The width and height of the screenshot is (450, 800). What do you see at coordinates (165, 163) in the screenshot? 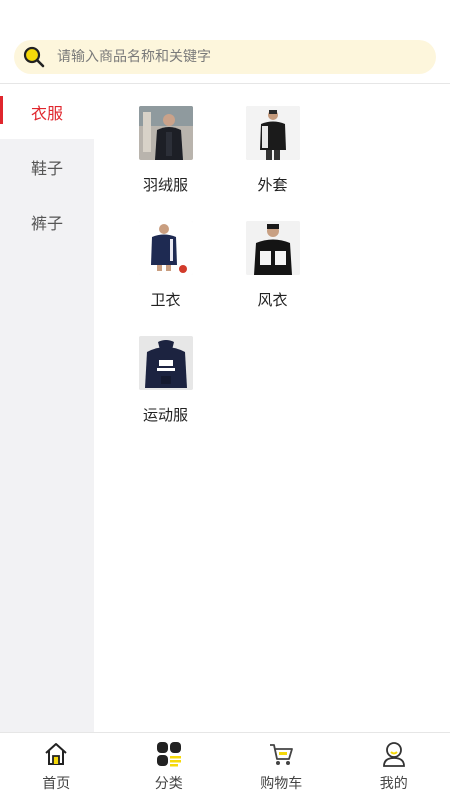
I see `subcategory-down-jacket: 羽绒服` at bounding box center [165, 163].